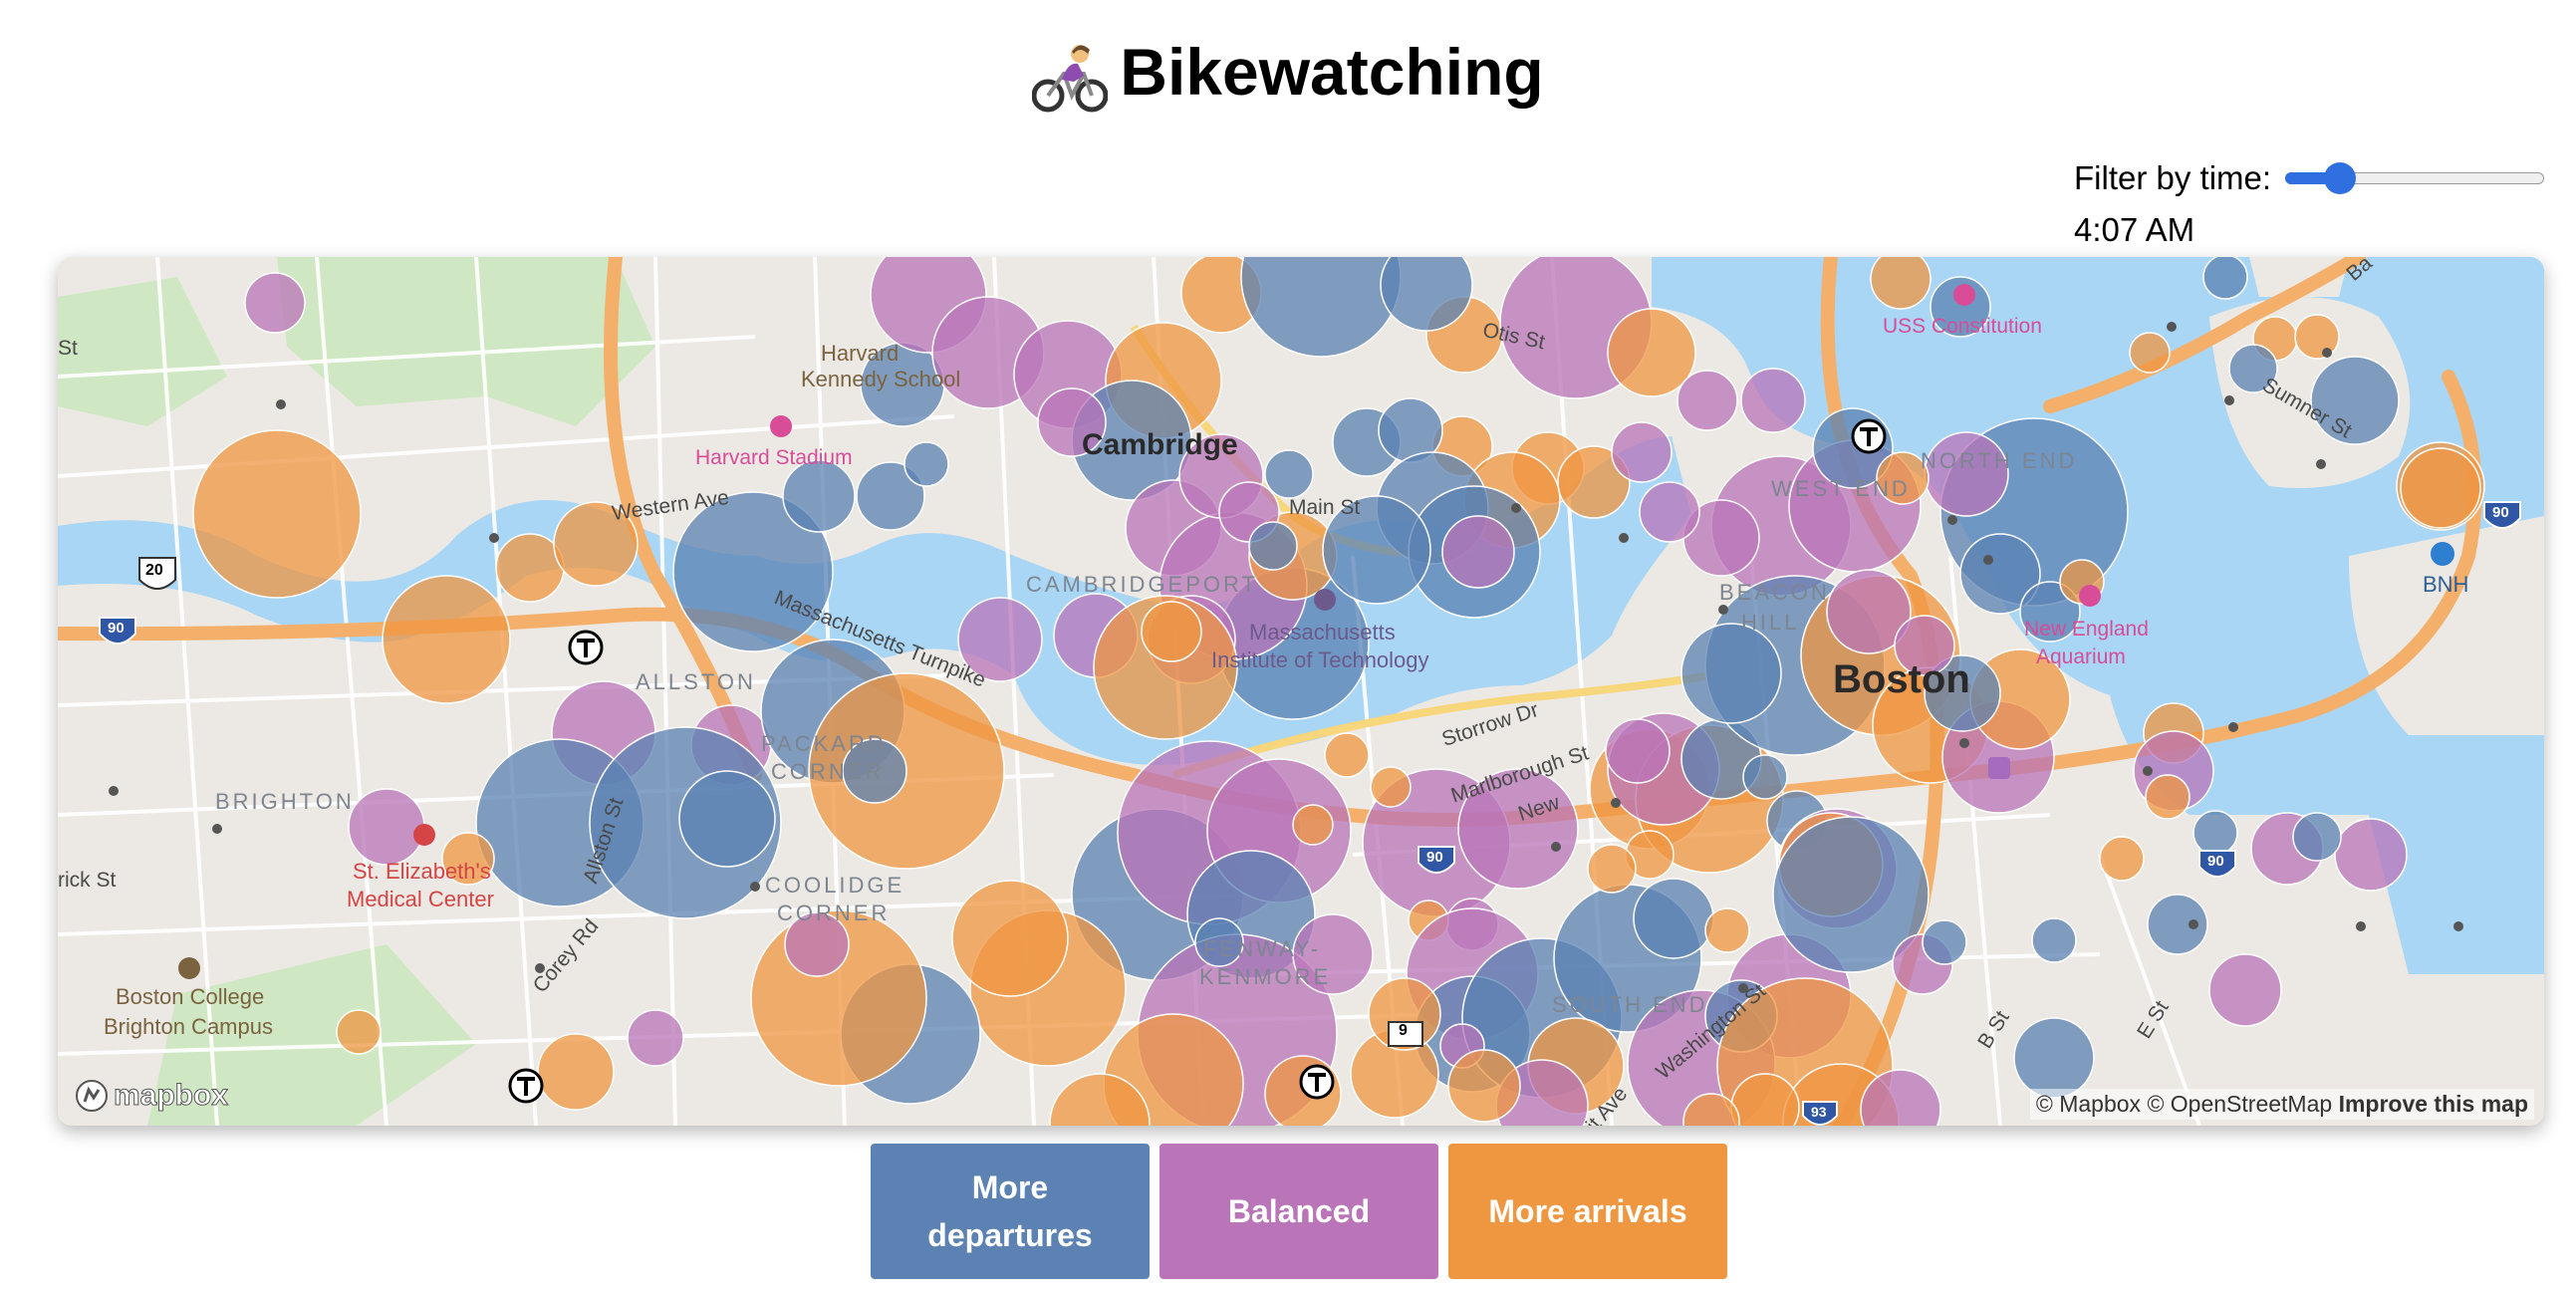  What do you see at coordinates (824, 743) in the screenshot?
I see `label-packard: PACKARD` at bounding box center [824, 743].